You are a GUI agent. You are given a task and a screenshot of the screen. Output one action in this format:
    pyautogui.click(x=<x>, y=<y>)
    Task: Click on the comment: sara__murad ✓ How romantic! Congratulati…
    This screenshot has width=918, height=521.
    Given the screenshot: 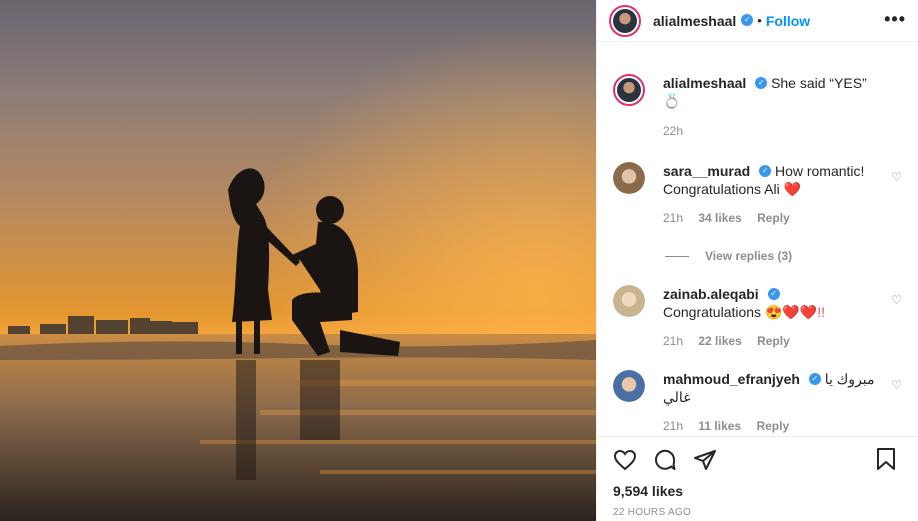 What is the action you would take?
    pyautogui.click(x=757, y=194)
    